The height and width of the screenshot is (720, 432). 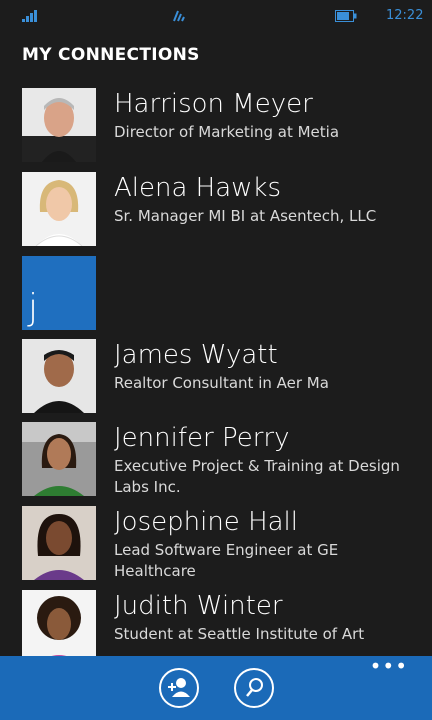 I want to click on page-title: MY CONNECTIONS, so click(x=111, y=55).